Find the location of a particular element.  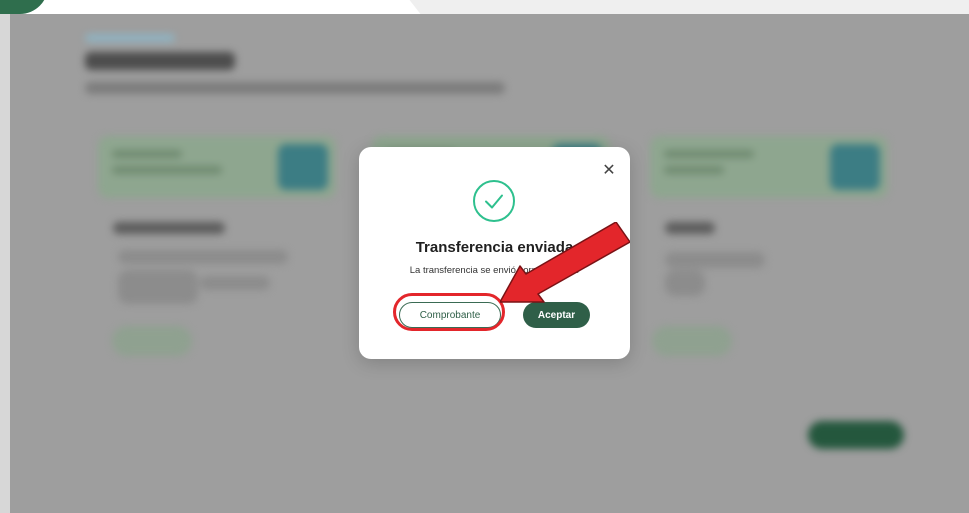

active-tab is located at coordinates (200, 7).